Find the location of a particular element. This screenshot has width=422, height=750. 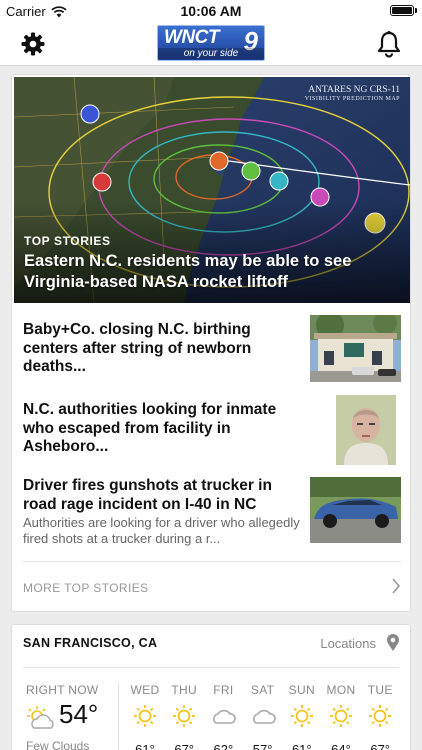

current-label: RIGHT NOW is located at coordinates (62, 690).